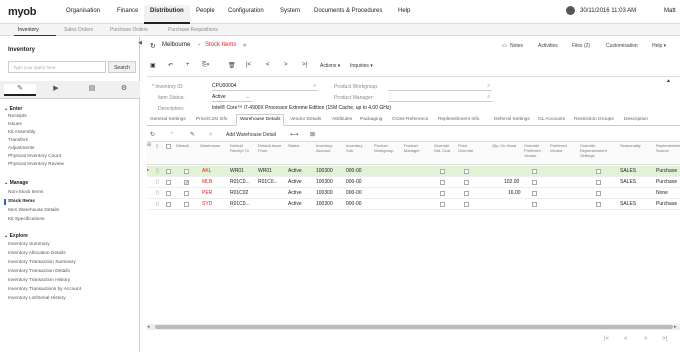  What do you see at coordinates (44, 289) in the screenshot?
I see `sidebar-item-inventory-transactions-by-account: Inventory Transactions by Account` at bounding box center [44, 289].